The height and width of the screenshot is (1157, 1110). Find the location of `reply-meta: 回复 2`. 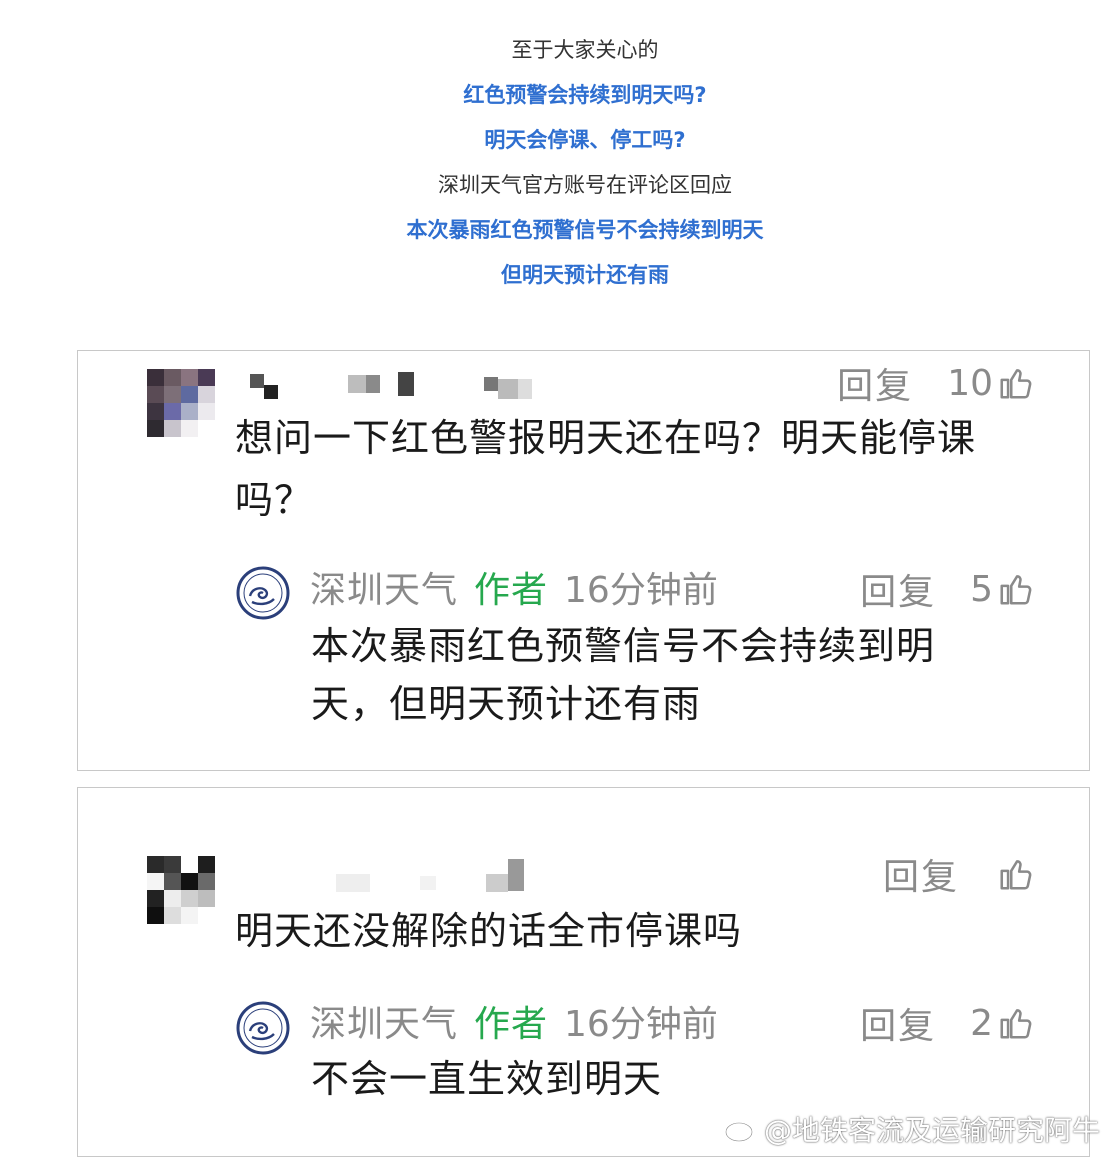

reply-meta: 回复 2 is located at coordinates (947, 1023).